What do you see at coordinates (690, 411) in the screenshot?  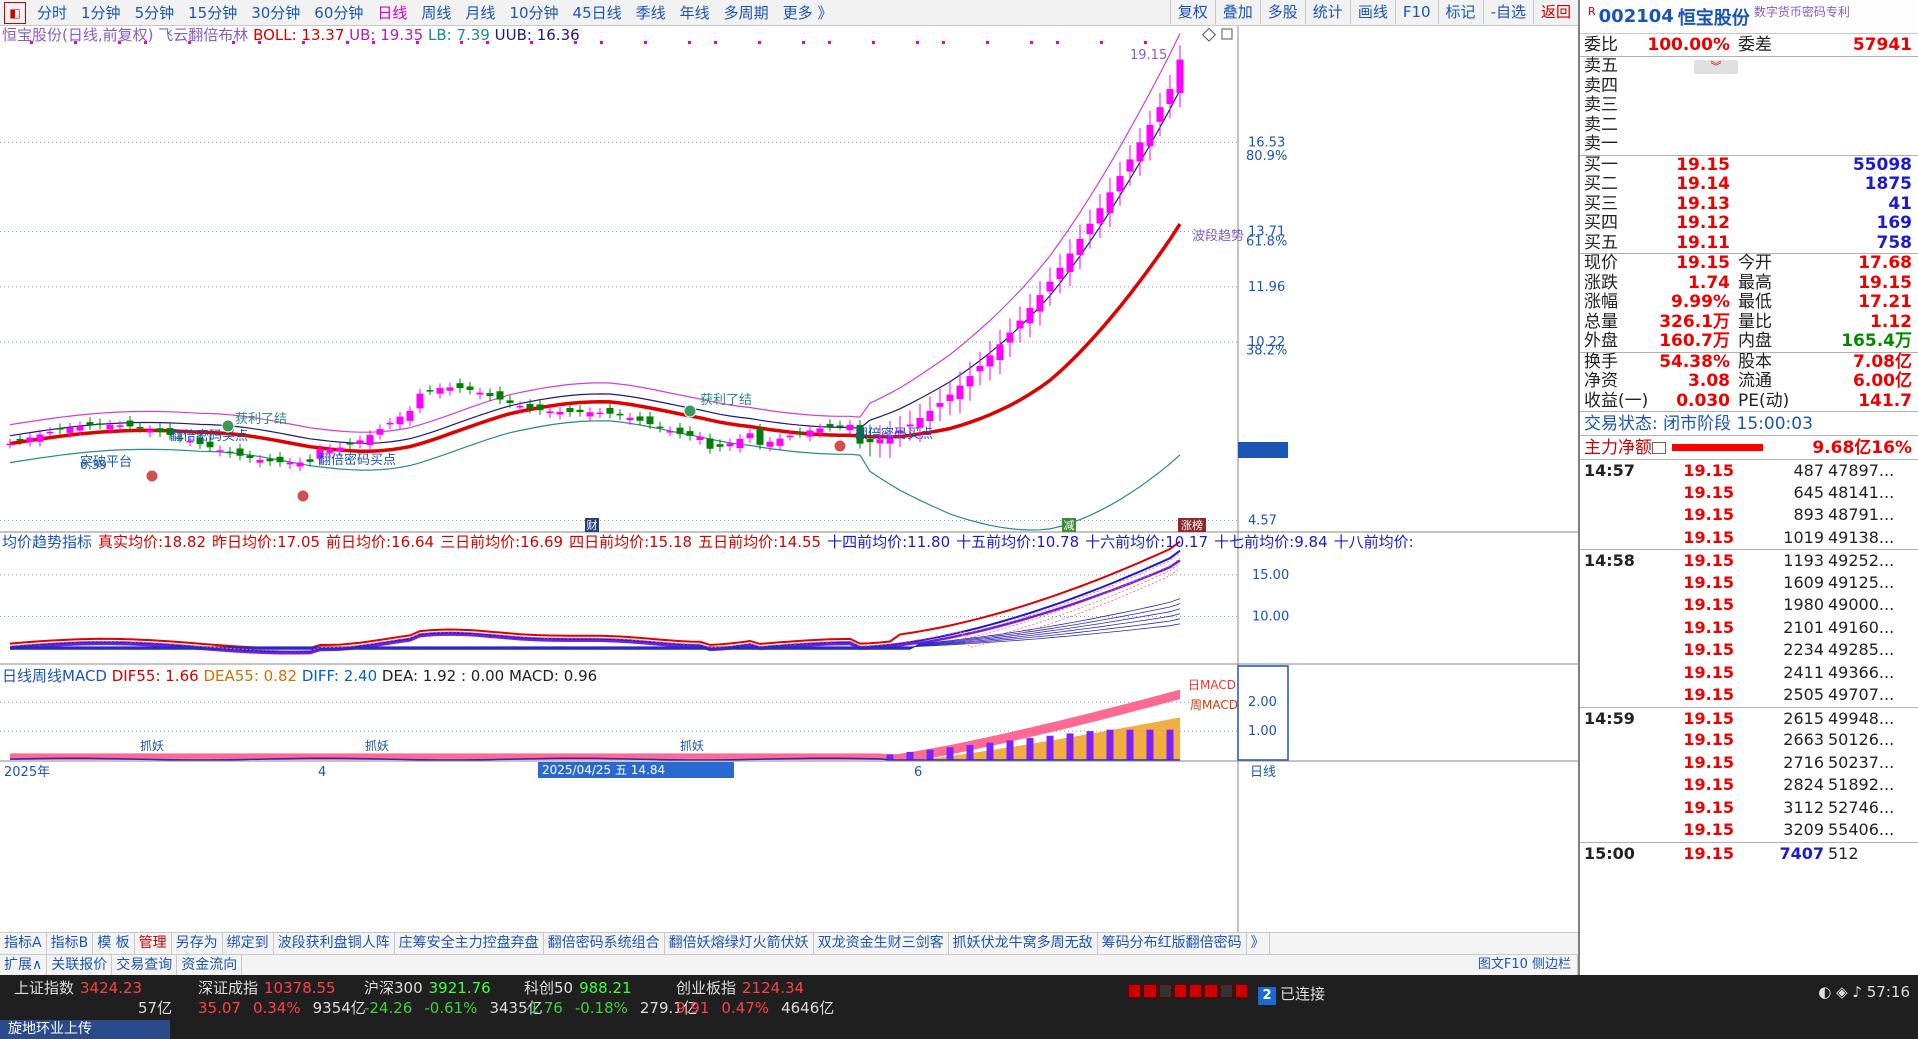 I see `take-profit-marker-icon` at bounding box center [690, 411].